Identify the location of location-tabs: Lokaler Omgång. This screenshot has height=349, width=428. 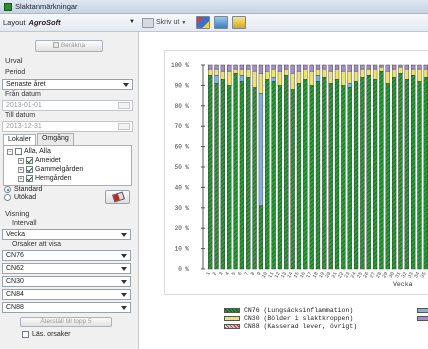
(39, 139).